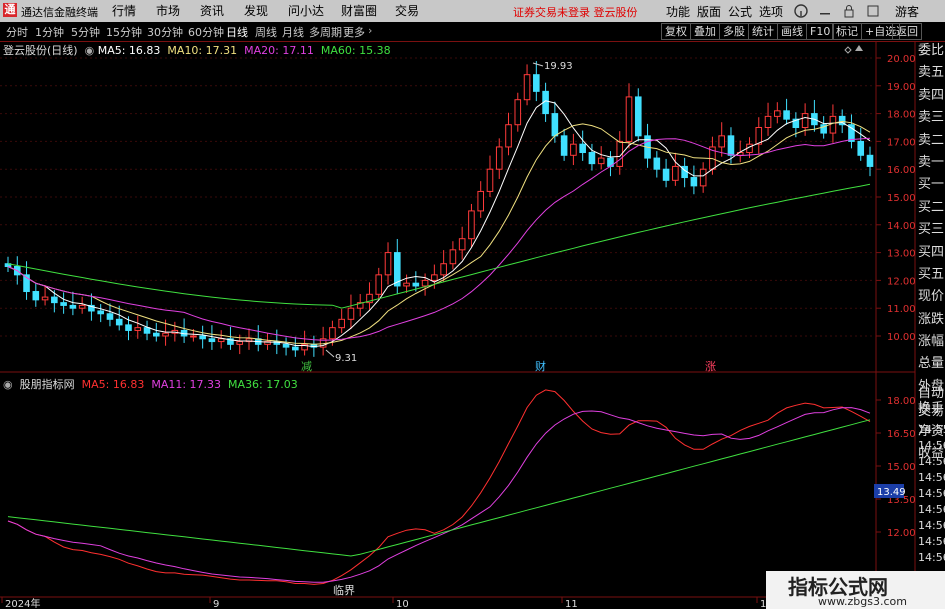 Image resolution: width=945 pixels, height=609 pixels. Describe the element at coordinates (901, 533) in the screenshot. I see `sub-y-tick-label: 12.00` at that location.